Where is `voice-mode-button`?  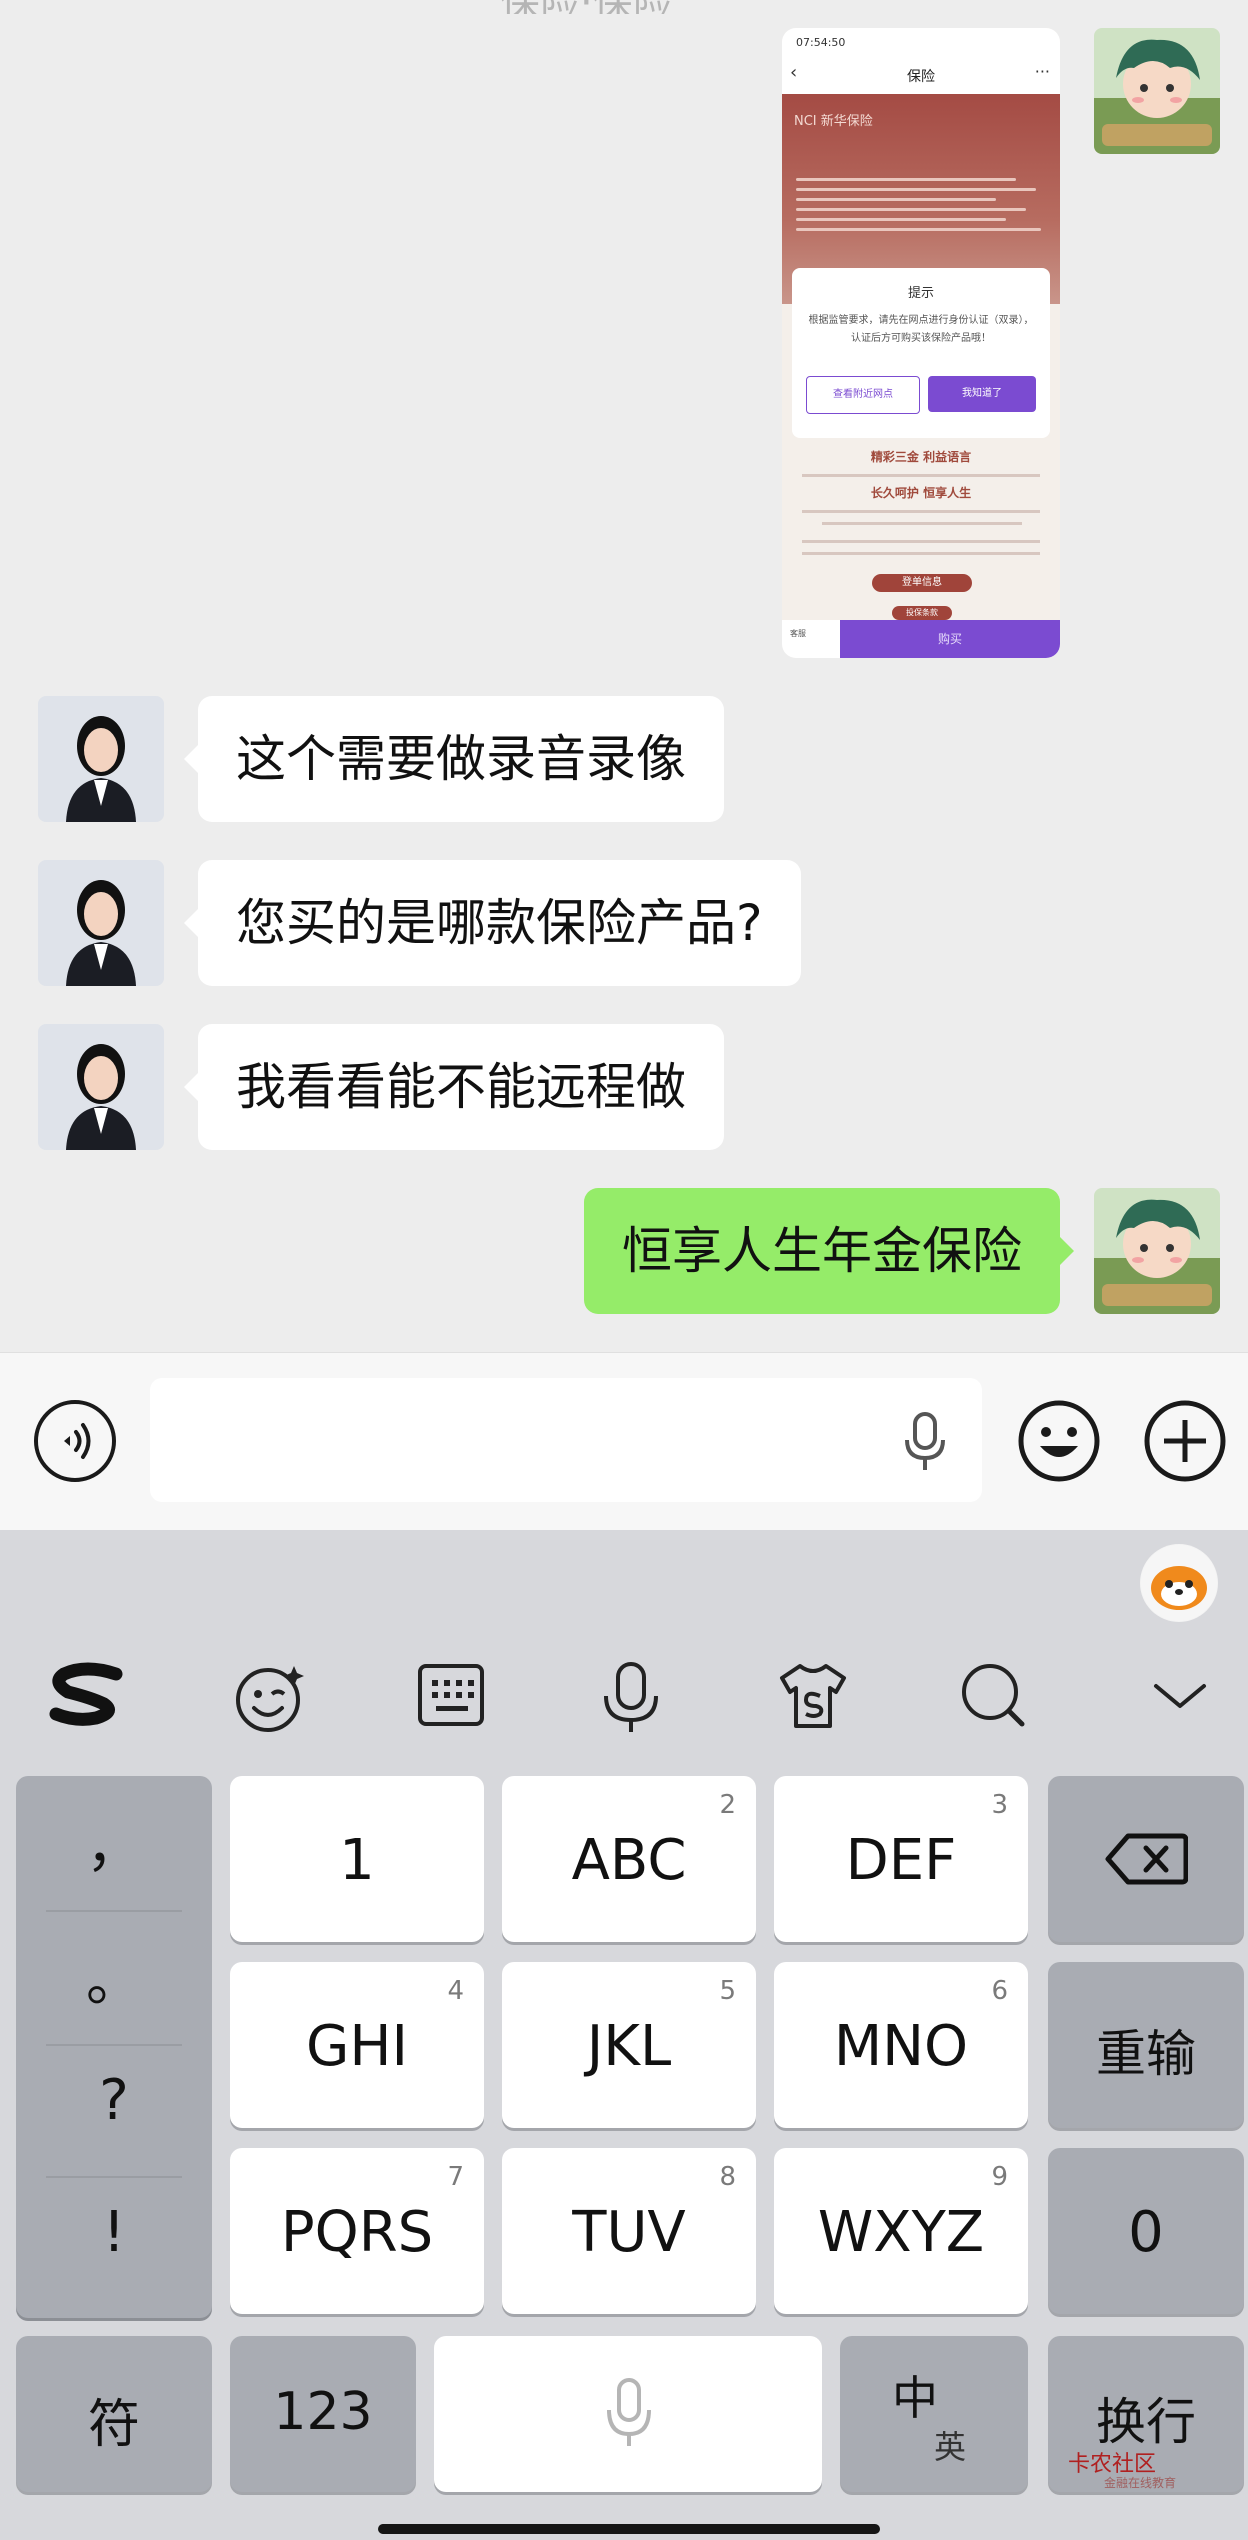
voice-mode-button is located at coordinates (75, 1441).